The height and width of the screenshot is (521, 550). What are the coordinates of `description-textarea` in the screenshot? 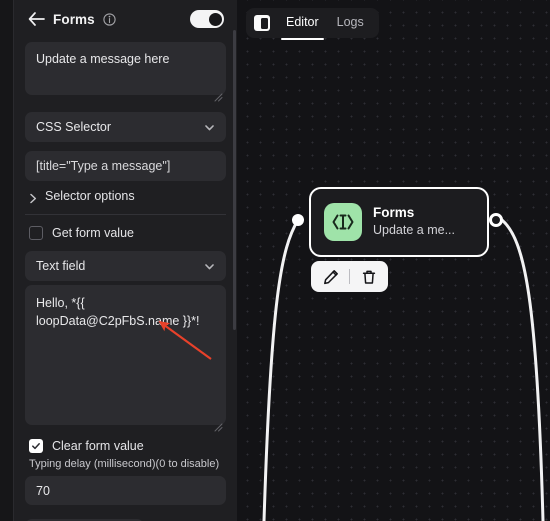 It's located at (125, 68).